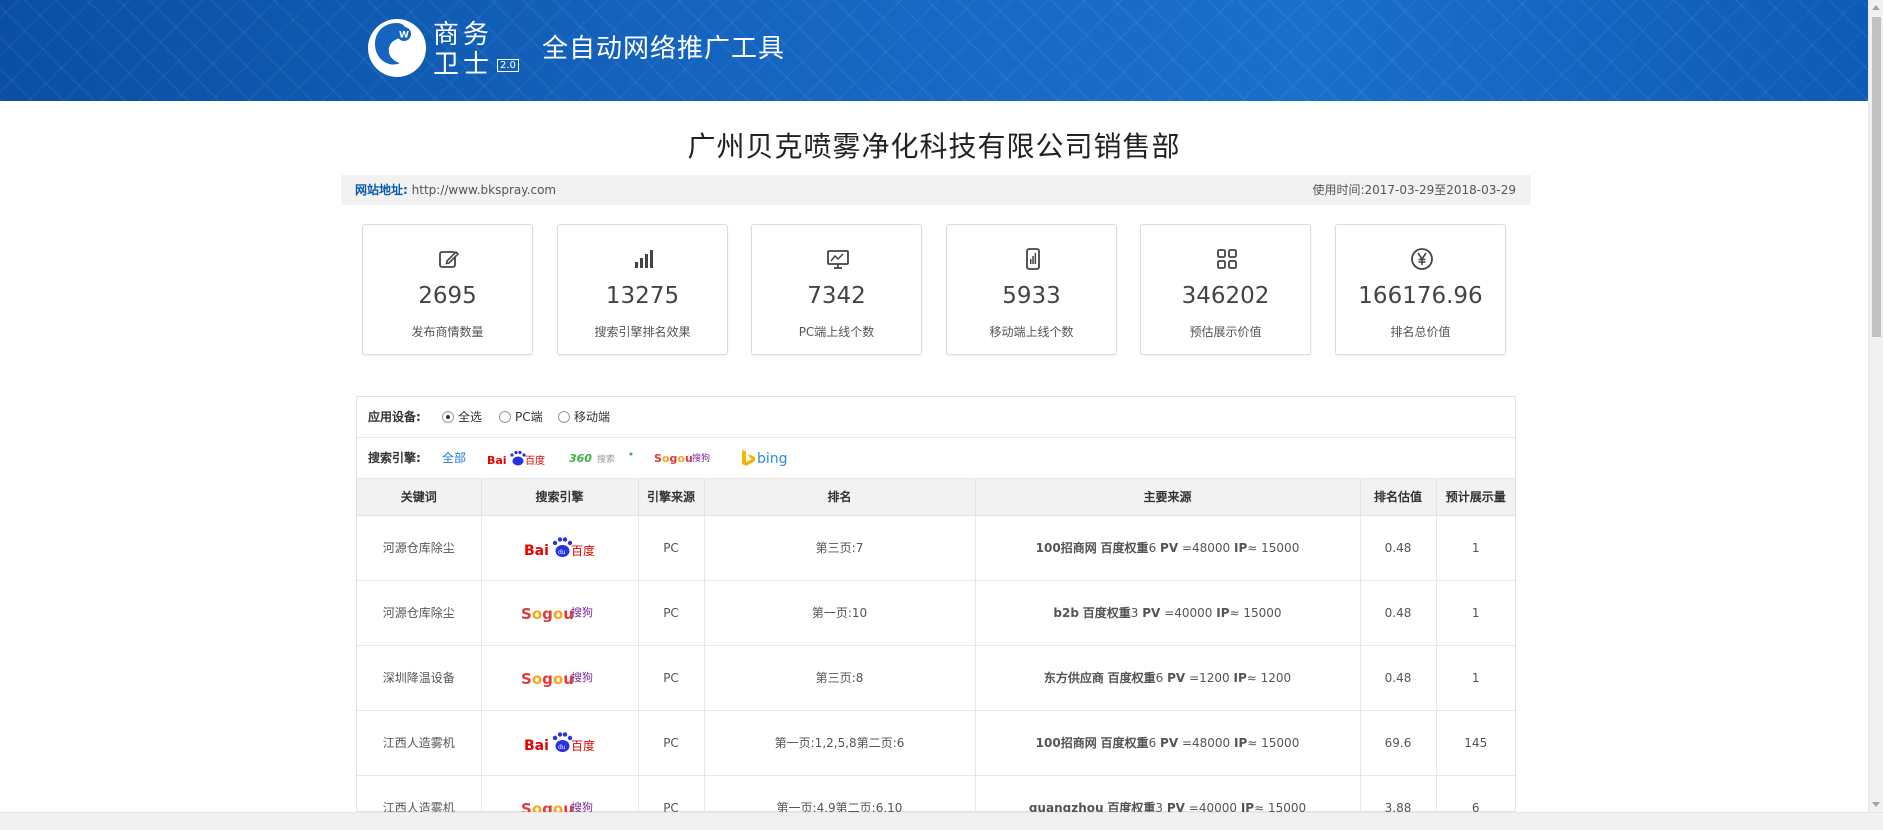  Describe the element at coordinates (462, 417) in the screenshot. I see `device-option-all: 全选` at that location.